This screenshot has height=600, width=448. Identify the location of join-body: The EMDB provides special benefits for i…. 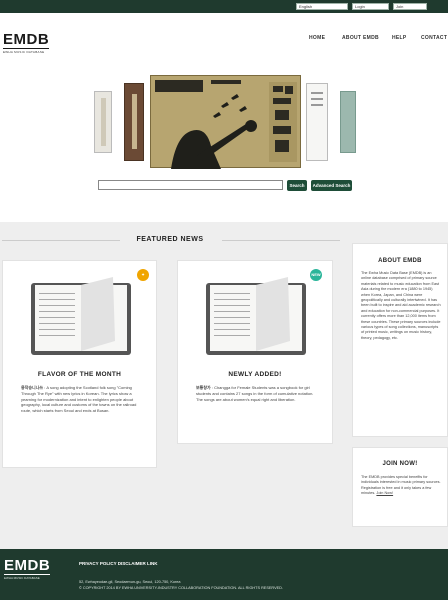
(401, 486).